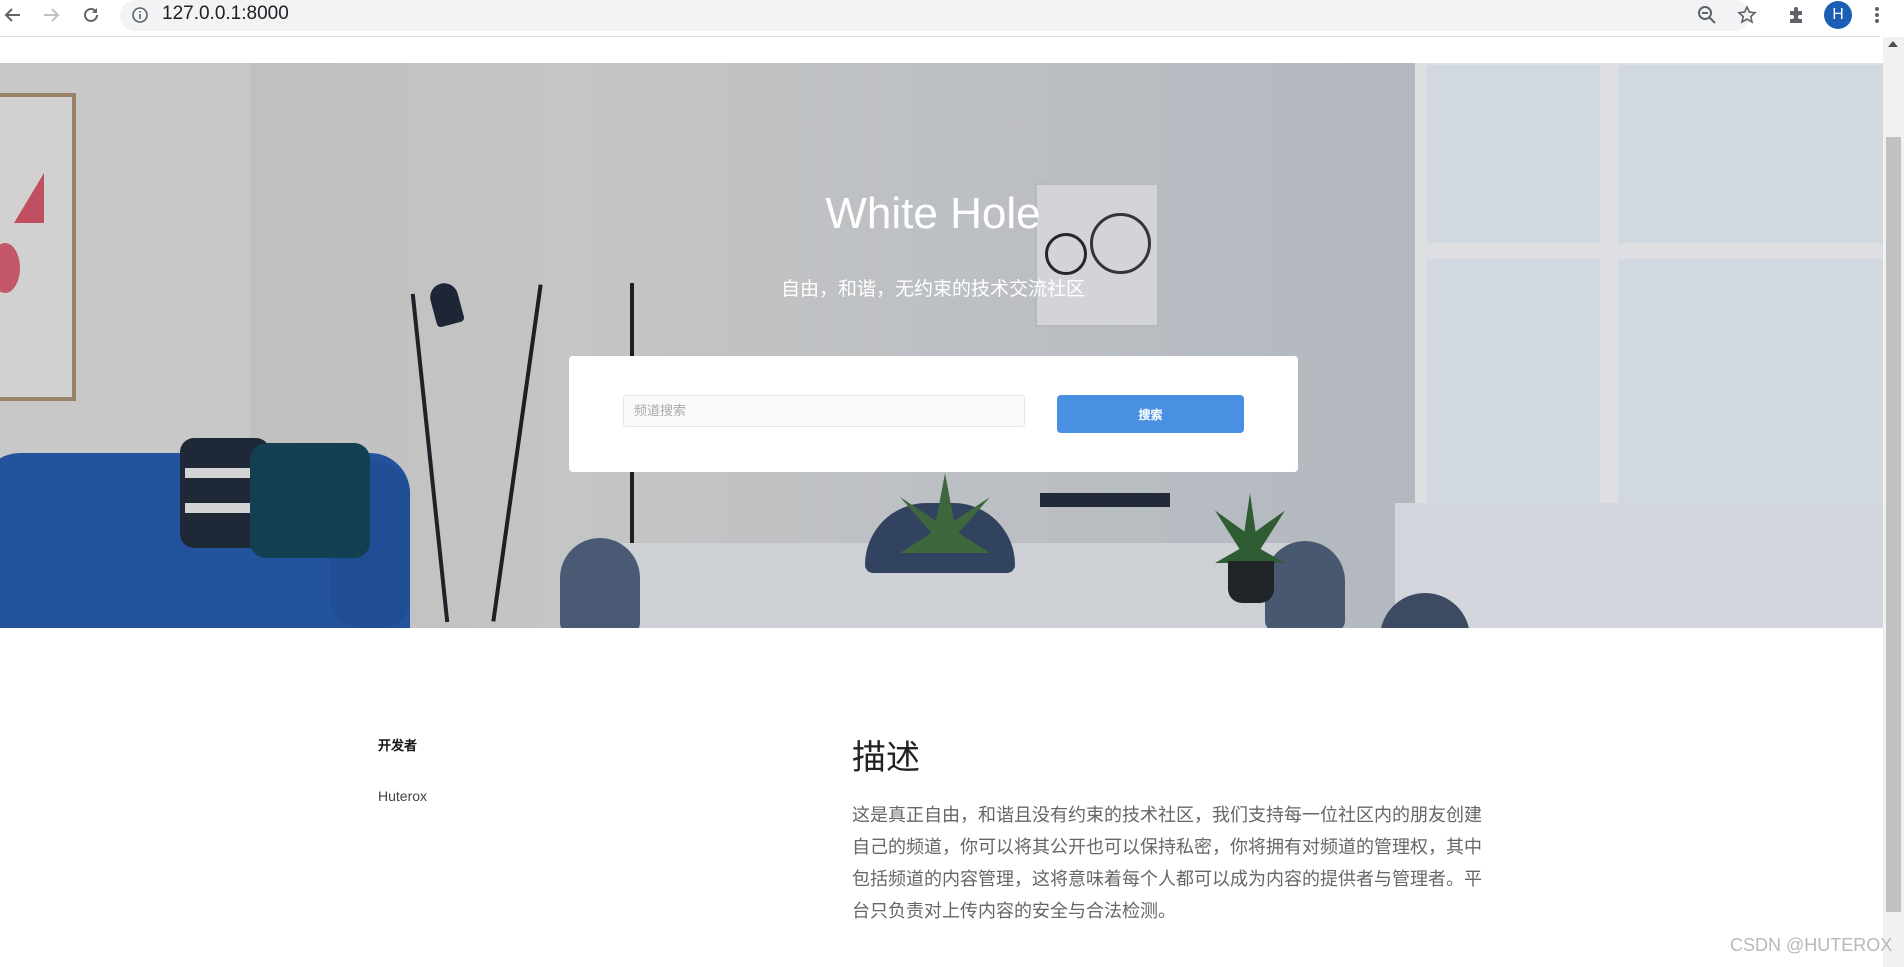 This screenshot has width=1904, height=967. What do you see at coordinates (1893, 44) in the screenshot?
I see `scroll-up-icon` at bounding box center [1893, 44].